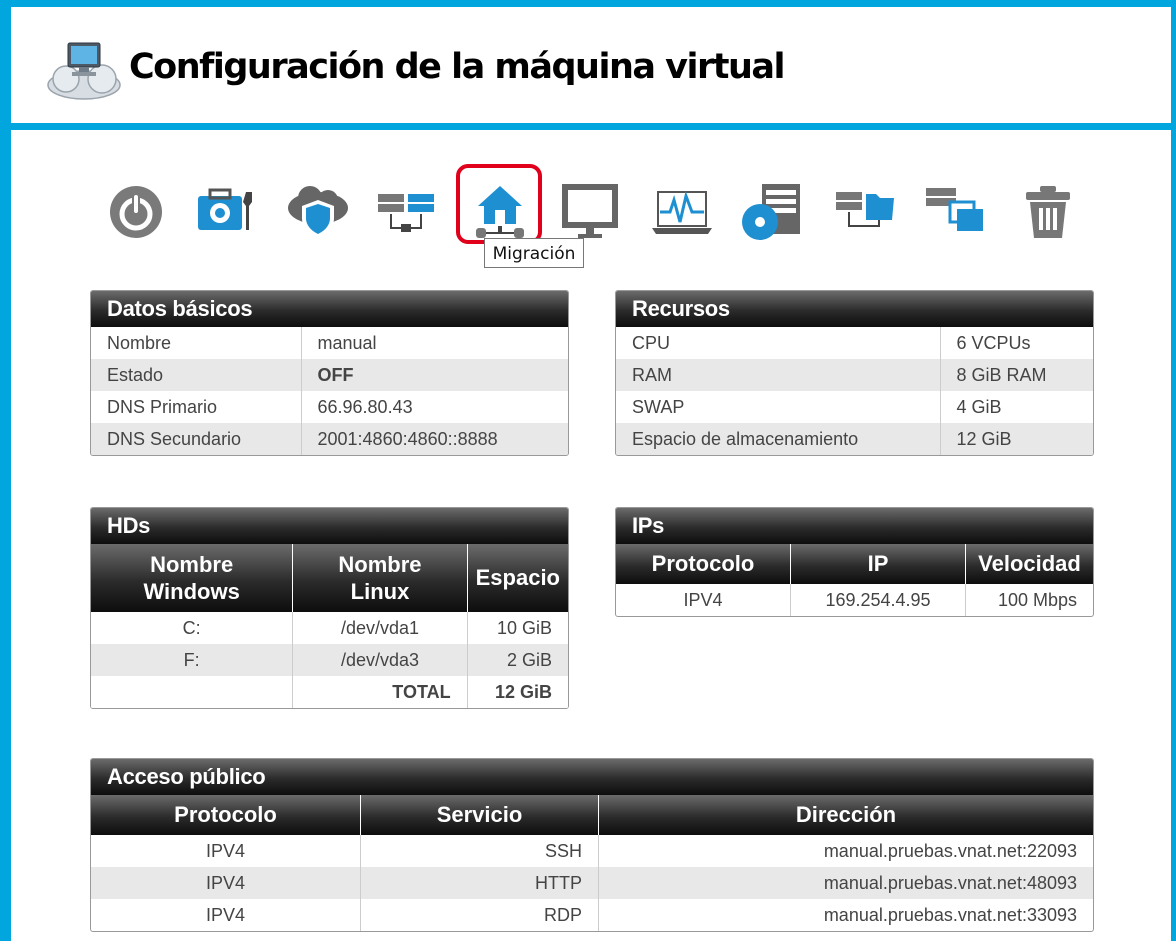  I want to click on windows-name: F:, so click(192, 660).